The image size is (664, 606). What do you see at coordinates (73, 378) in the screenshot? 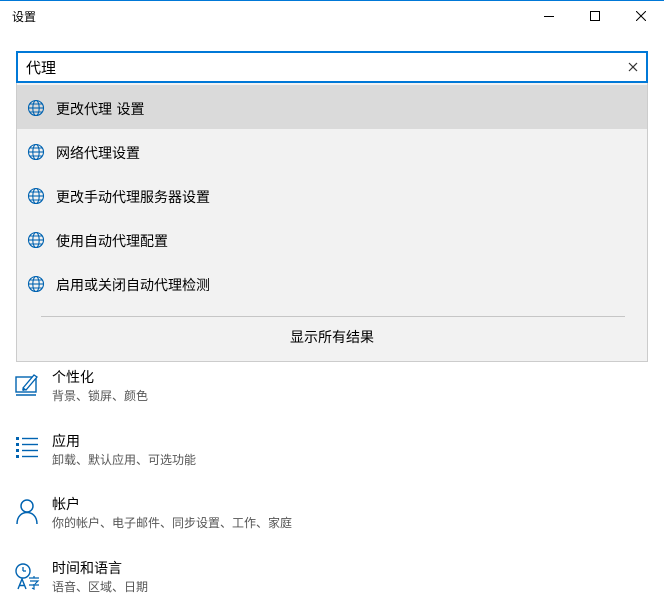
I see `category-name: 个性化` at bounding box center [73, 378].